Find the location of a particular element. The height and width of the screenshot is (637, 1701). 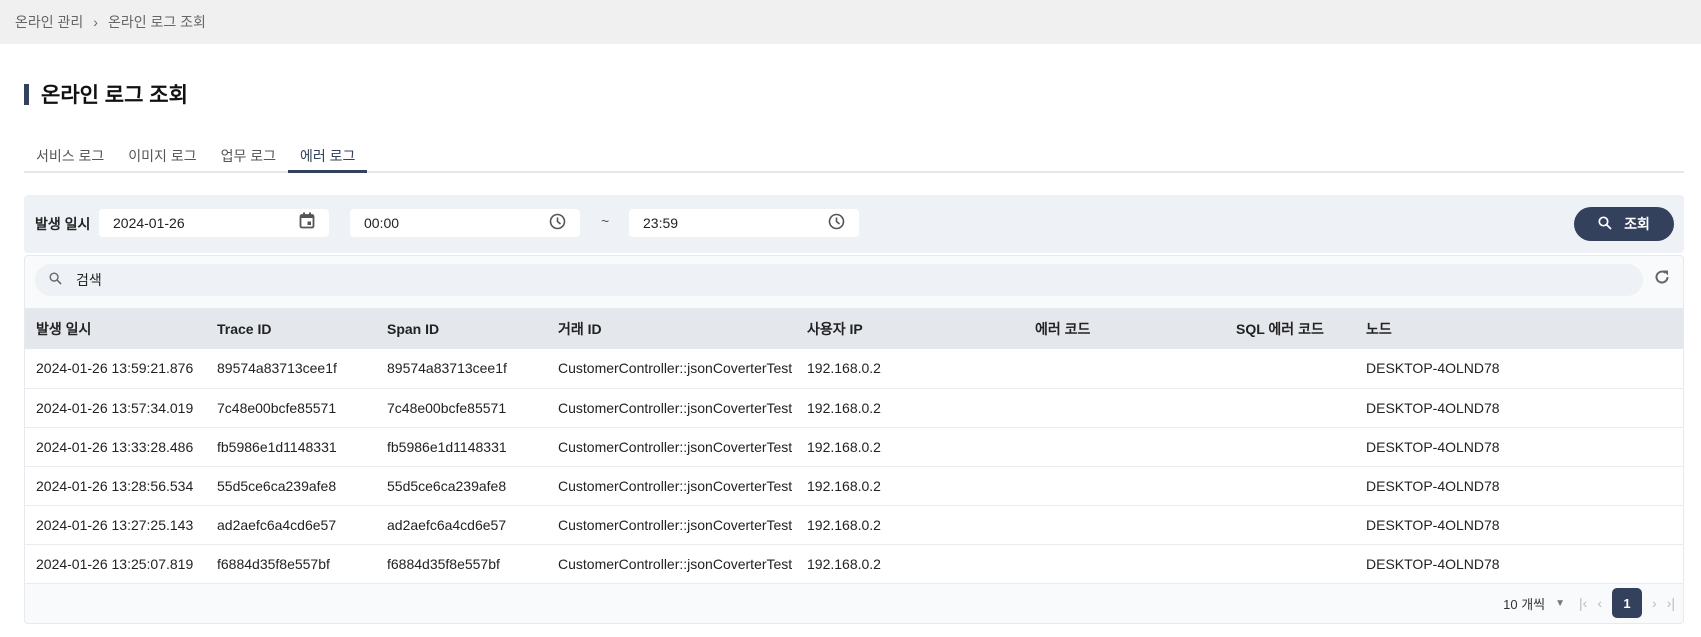

column-header: 거래 ID is located at coordinates (671, 328).